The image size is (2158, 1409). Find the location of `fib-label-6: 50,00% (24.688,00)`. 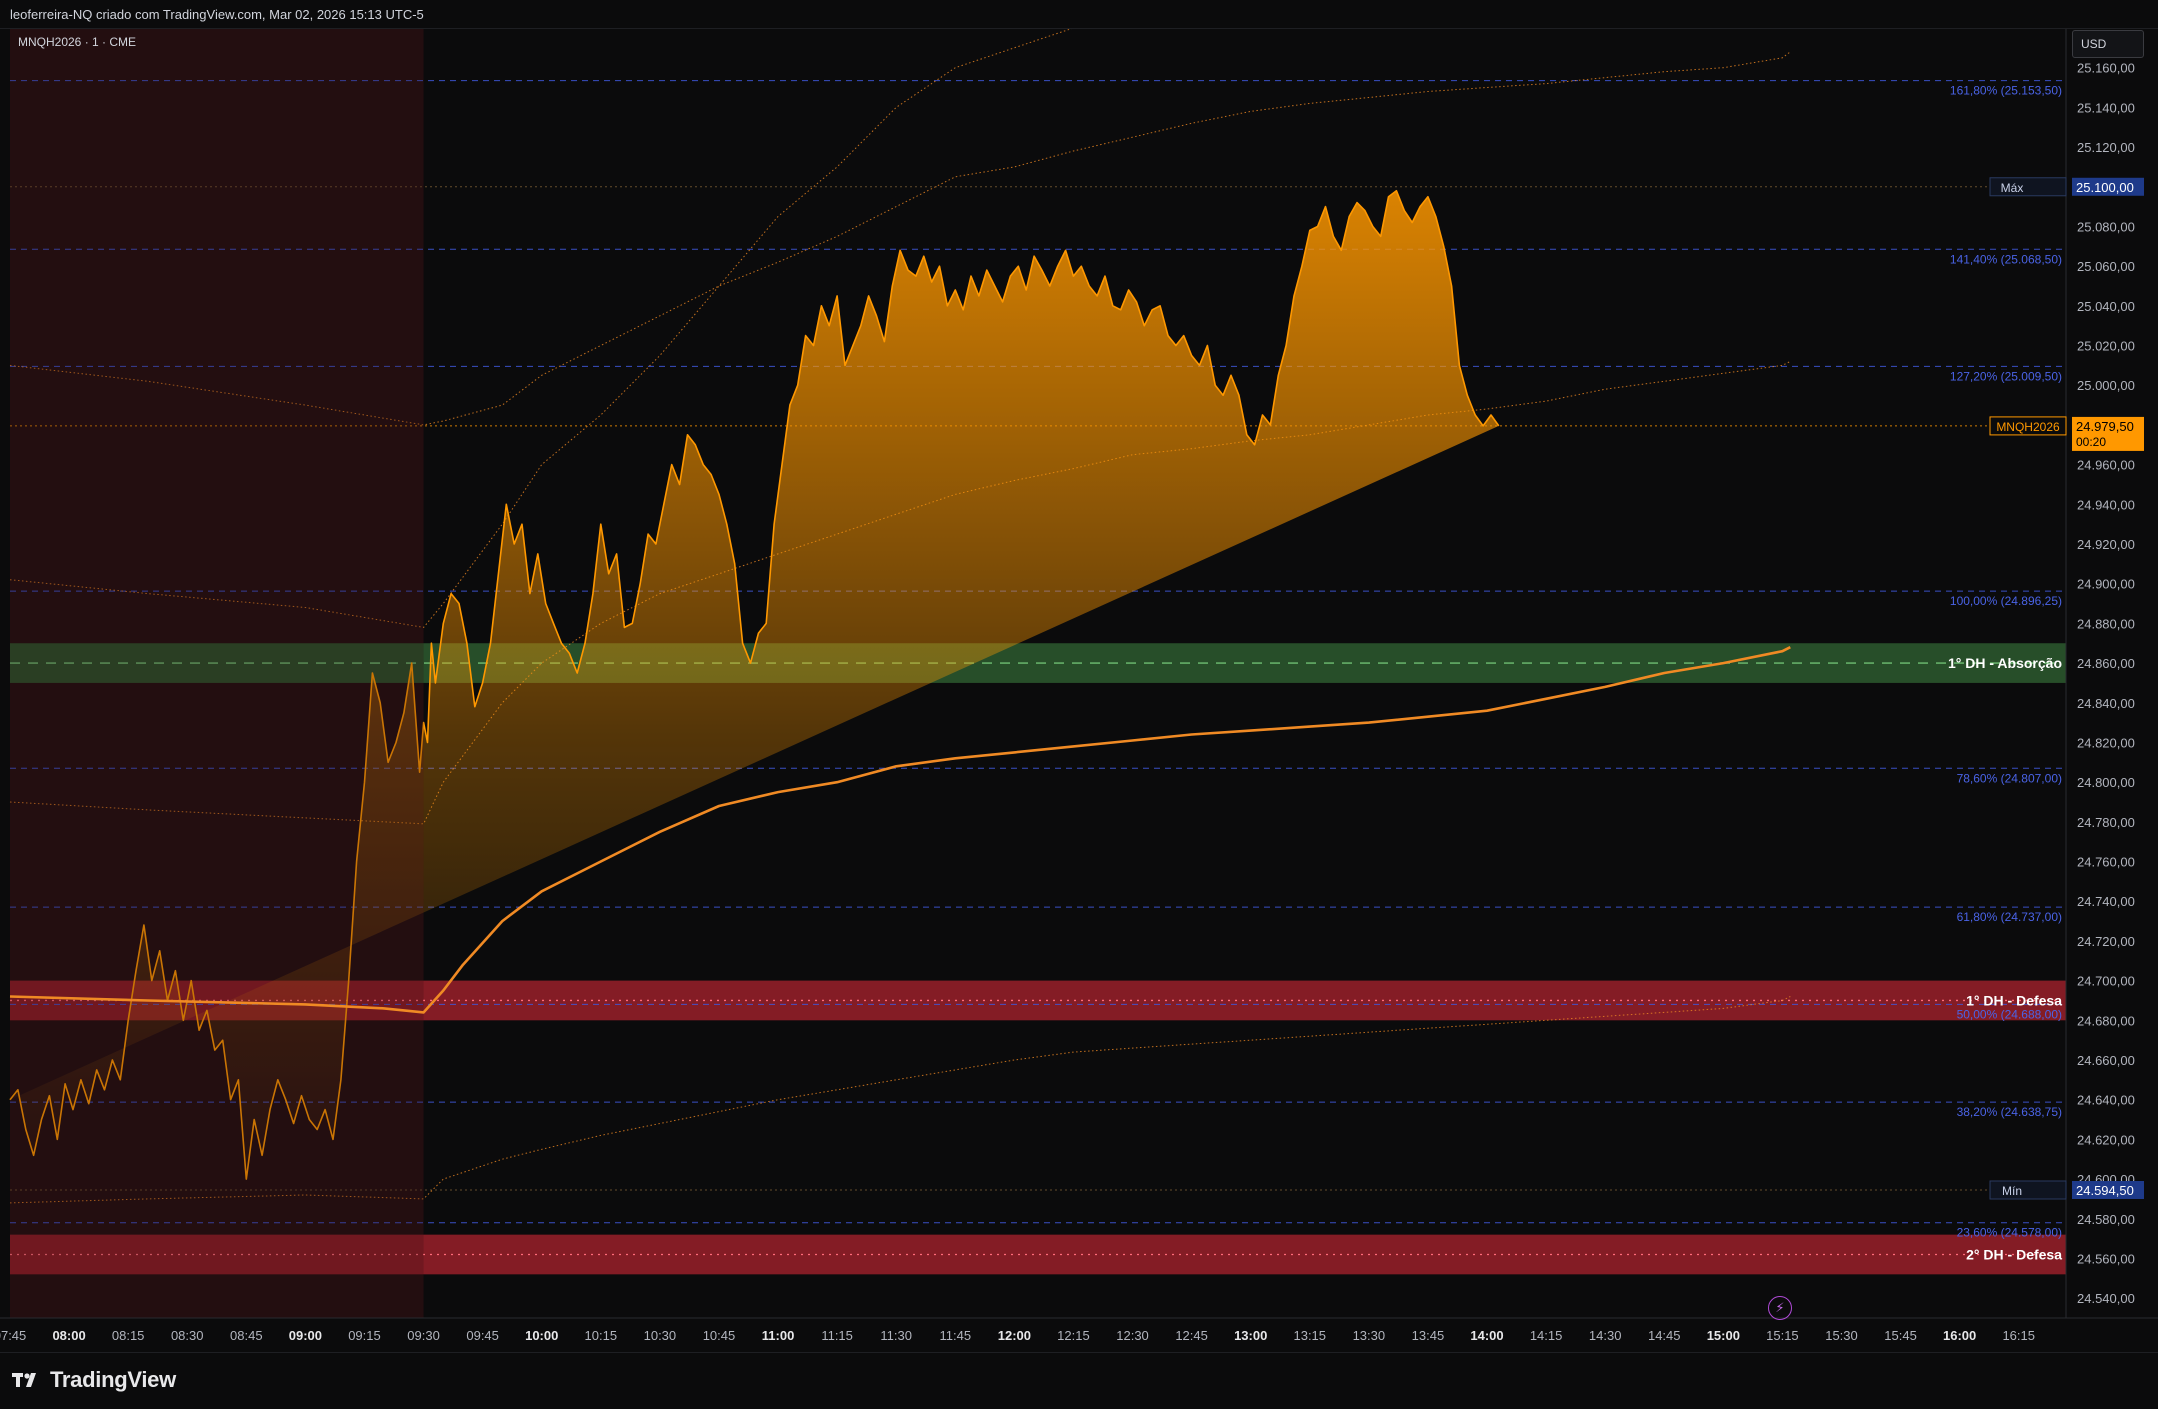

fib-label-6: 50,00% (24.688,00) is located at coordinates (2009, 1014).